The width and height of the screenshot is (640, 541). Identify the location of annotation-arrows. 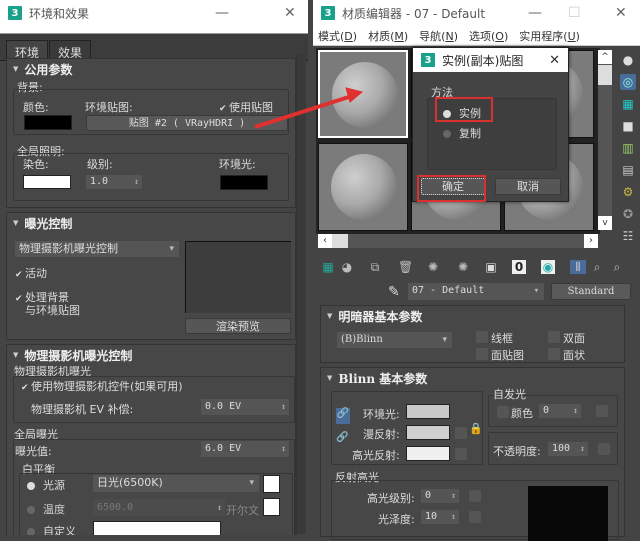
(309, 108).